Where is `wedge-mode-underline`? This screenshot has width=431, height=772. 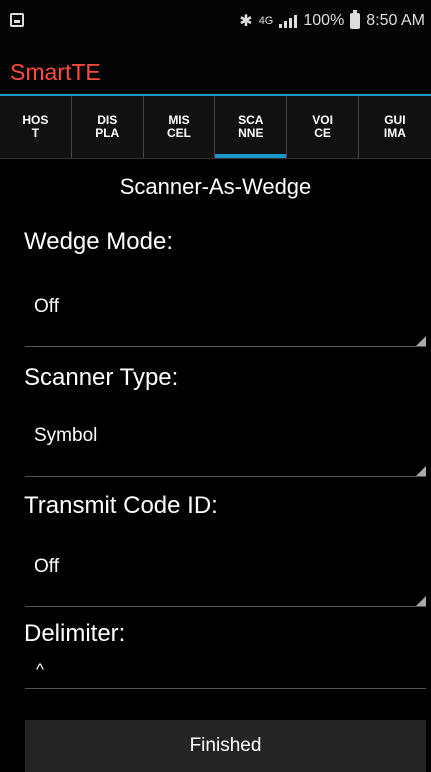 wedge-mode-underline is located at coordinates (225, 346).